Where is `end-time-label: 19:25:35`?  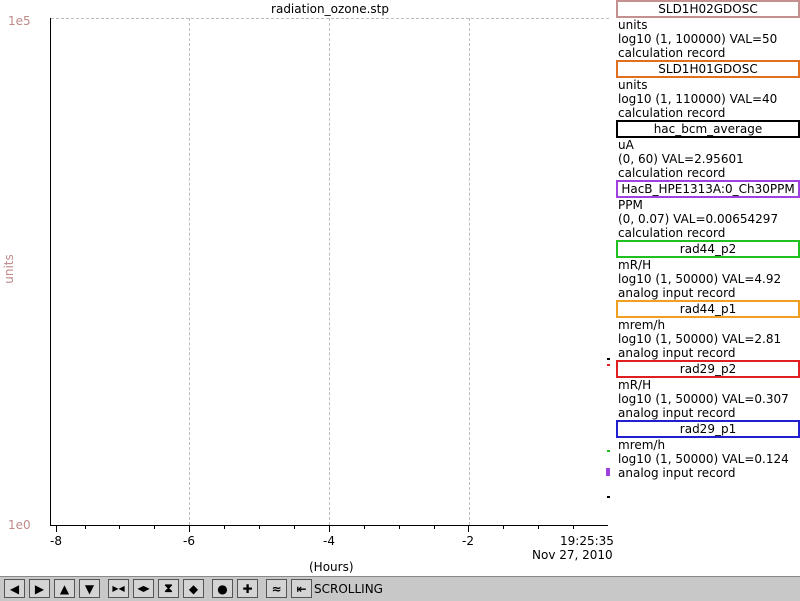
end-time-label: 19:25:35 is located at coordinates (587, 541).